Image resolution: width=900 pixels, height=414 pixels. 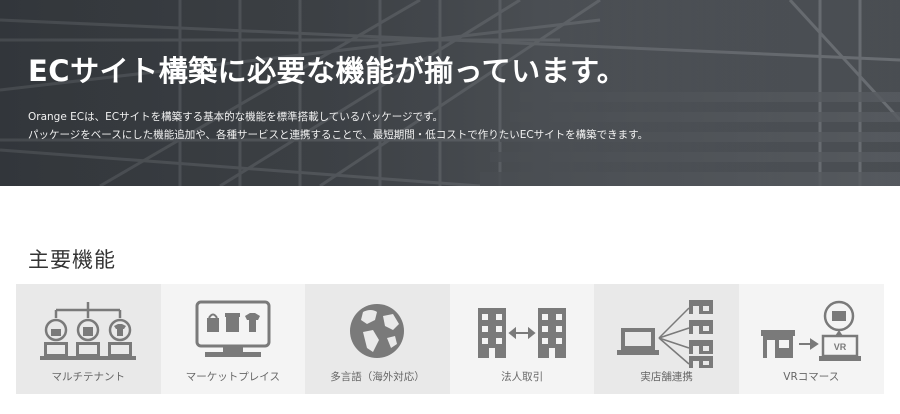 I want to click on feature-multi-tenant: マルチテナント, so click(x=88, y=339).